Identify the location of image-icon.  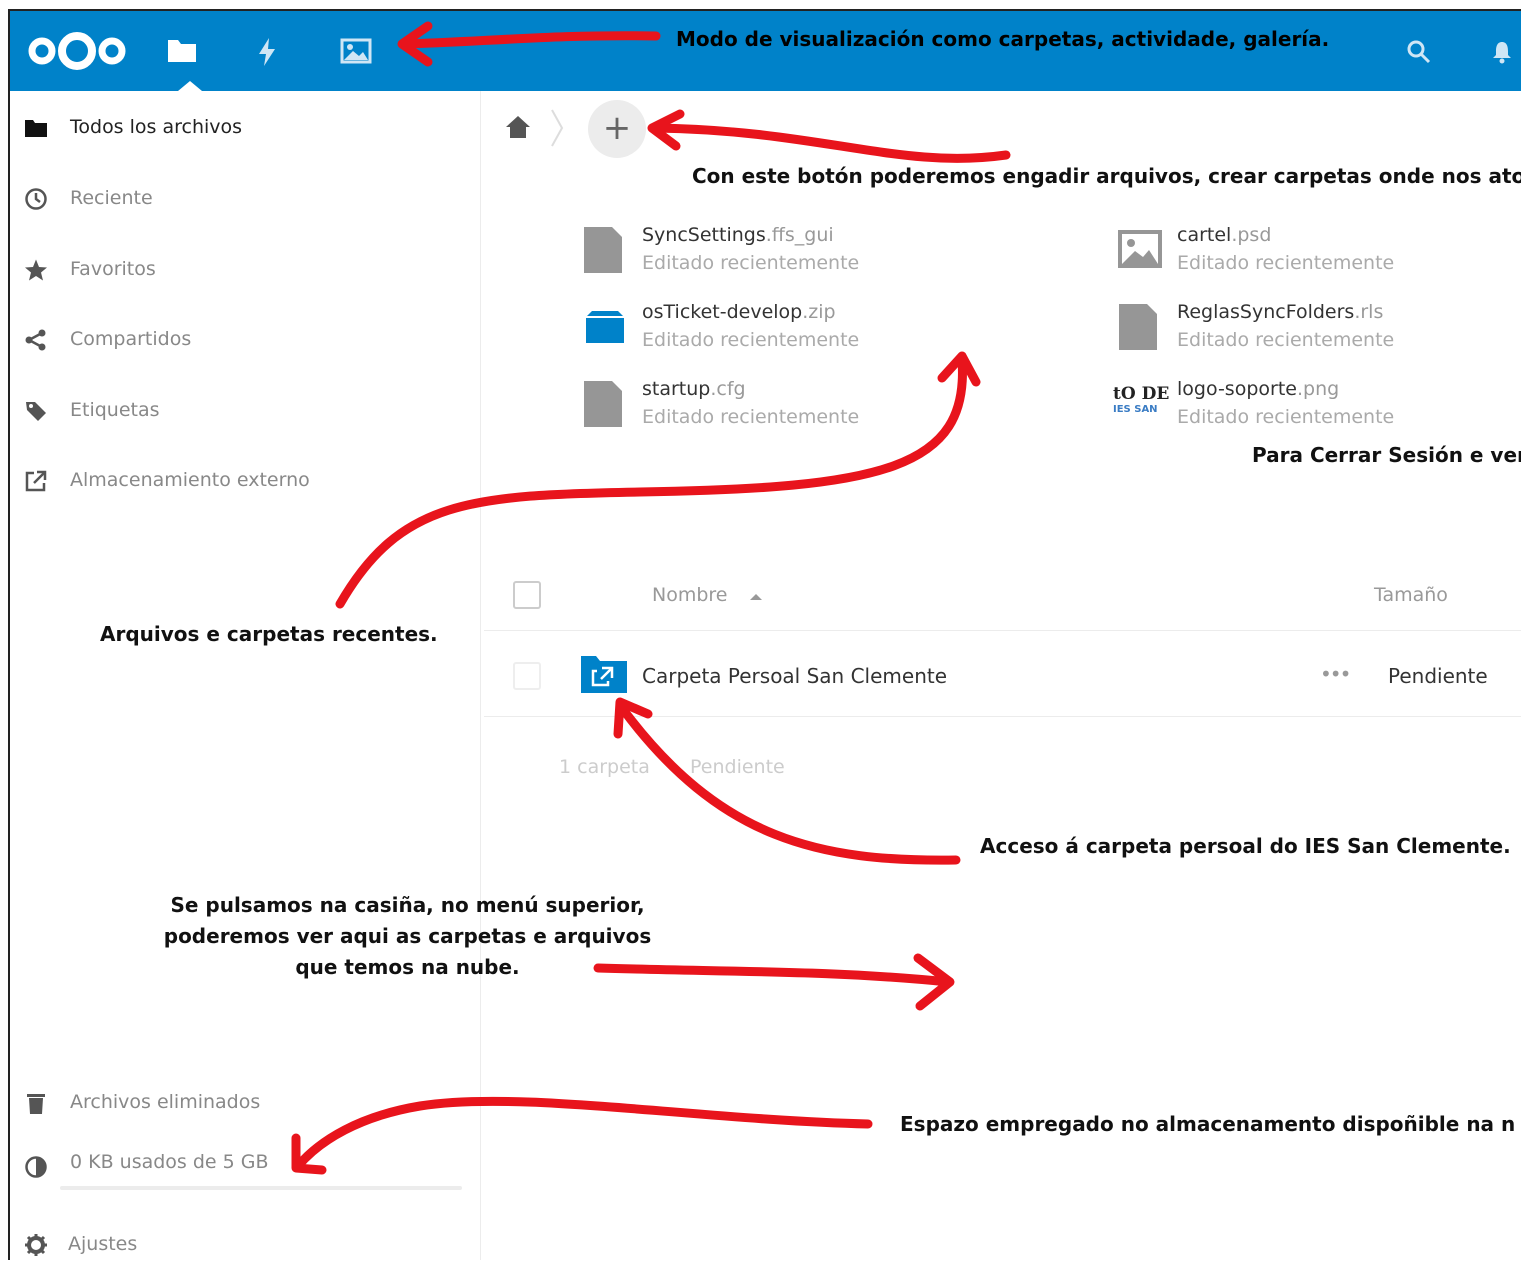
(356, 51).